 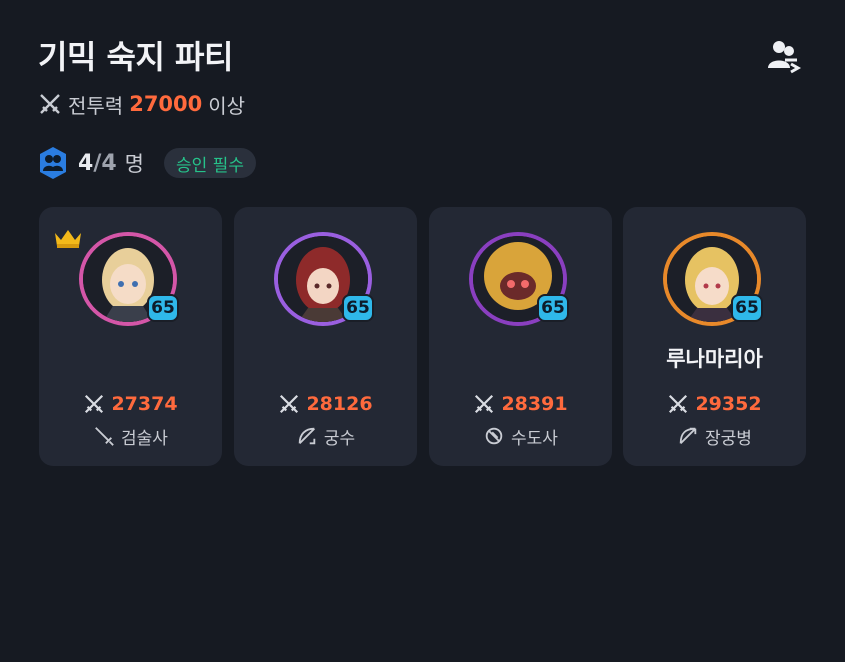 What do you see at coordinates (714, 404) in the screenshot?
I see `member-power: 29352` at bounding box center [714, 404].